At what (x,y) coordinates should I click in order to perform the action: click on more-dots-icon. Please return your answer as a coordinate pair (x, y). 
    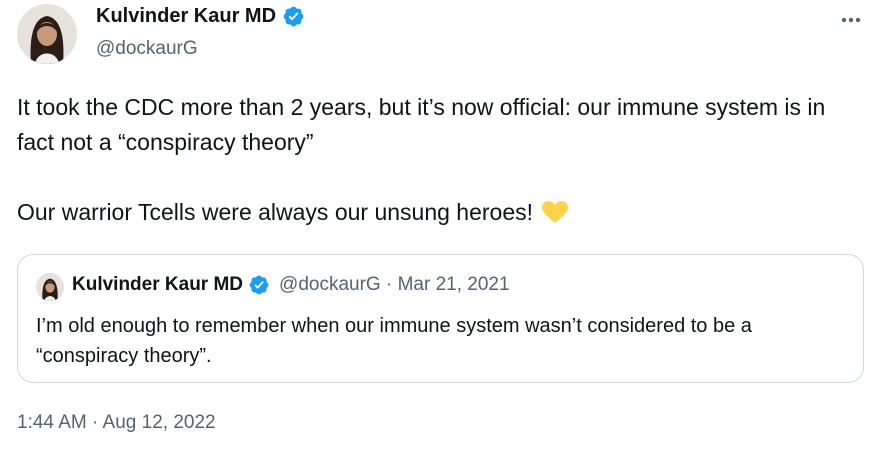
    Looking at the image, I should click on (851, 20).